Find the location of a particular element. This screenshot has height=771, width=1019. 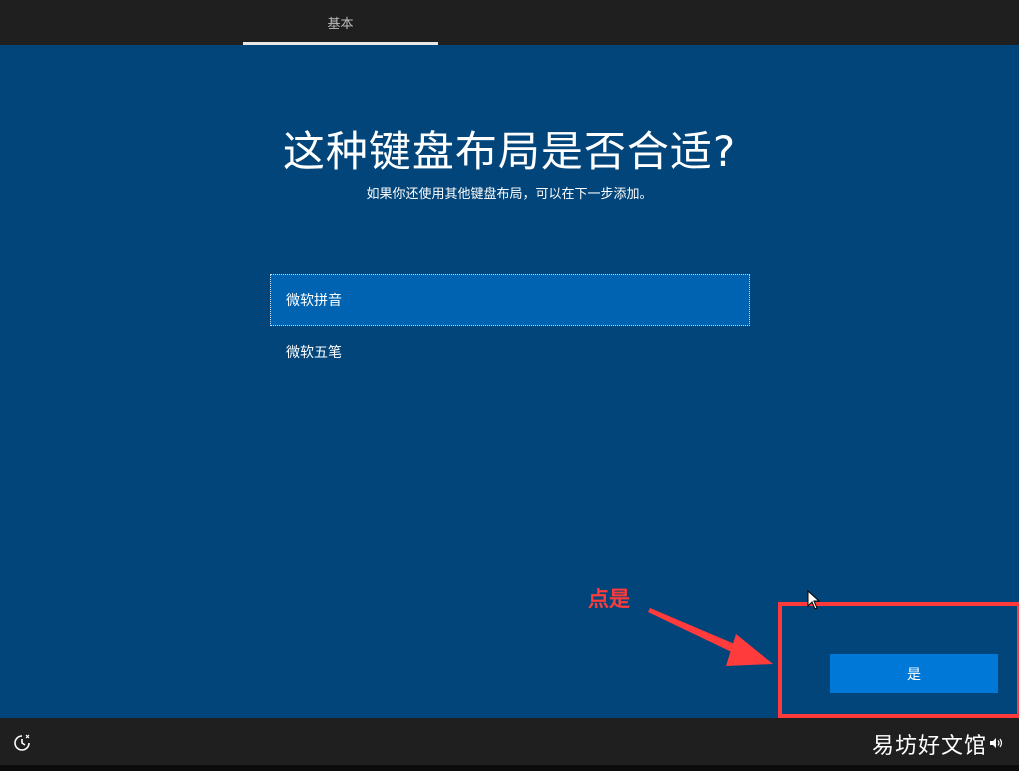

tab-basics: 基本 is located at coordinates (340, 22).